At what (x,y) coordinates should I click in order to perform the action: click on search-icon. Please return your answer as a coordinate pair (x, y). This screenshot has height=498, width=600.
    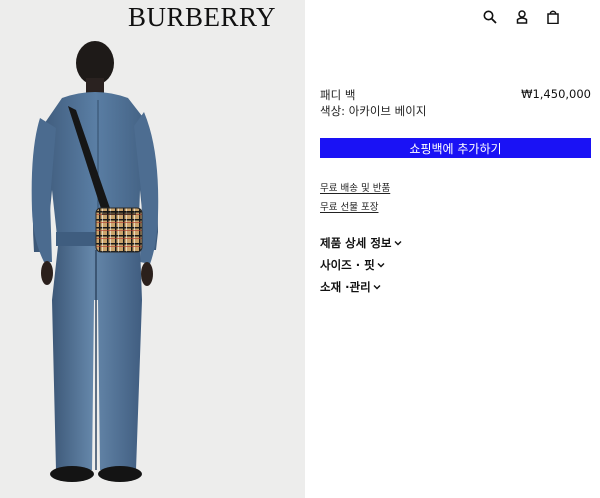
    Looking at the image, I should click on (490, 17).